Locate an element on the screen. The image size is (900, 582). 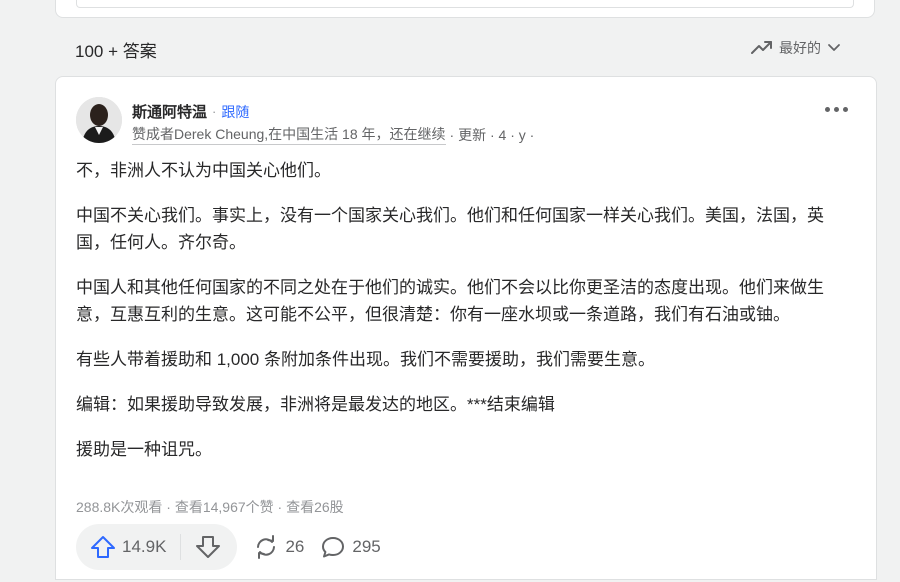
arrow-down-icon is located at coordinates (208, 547).